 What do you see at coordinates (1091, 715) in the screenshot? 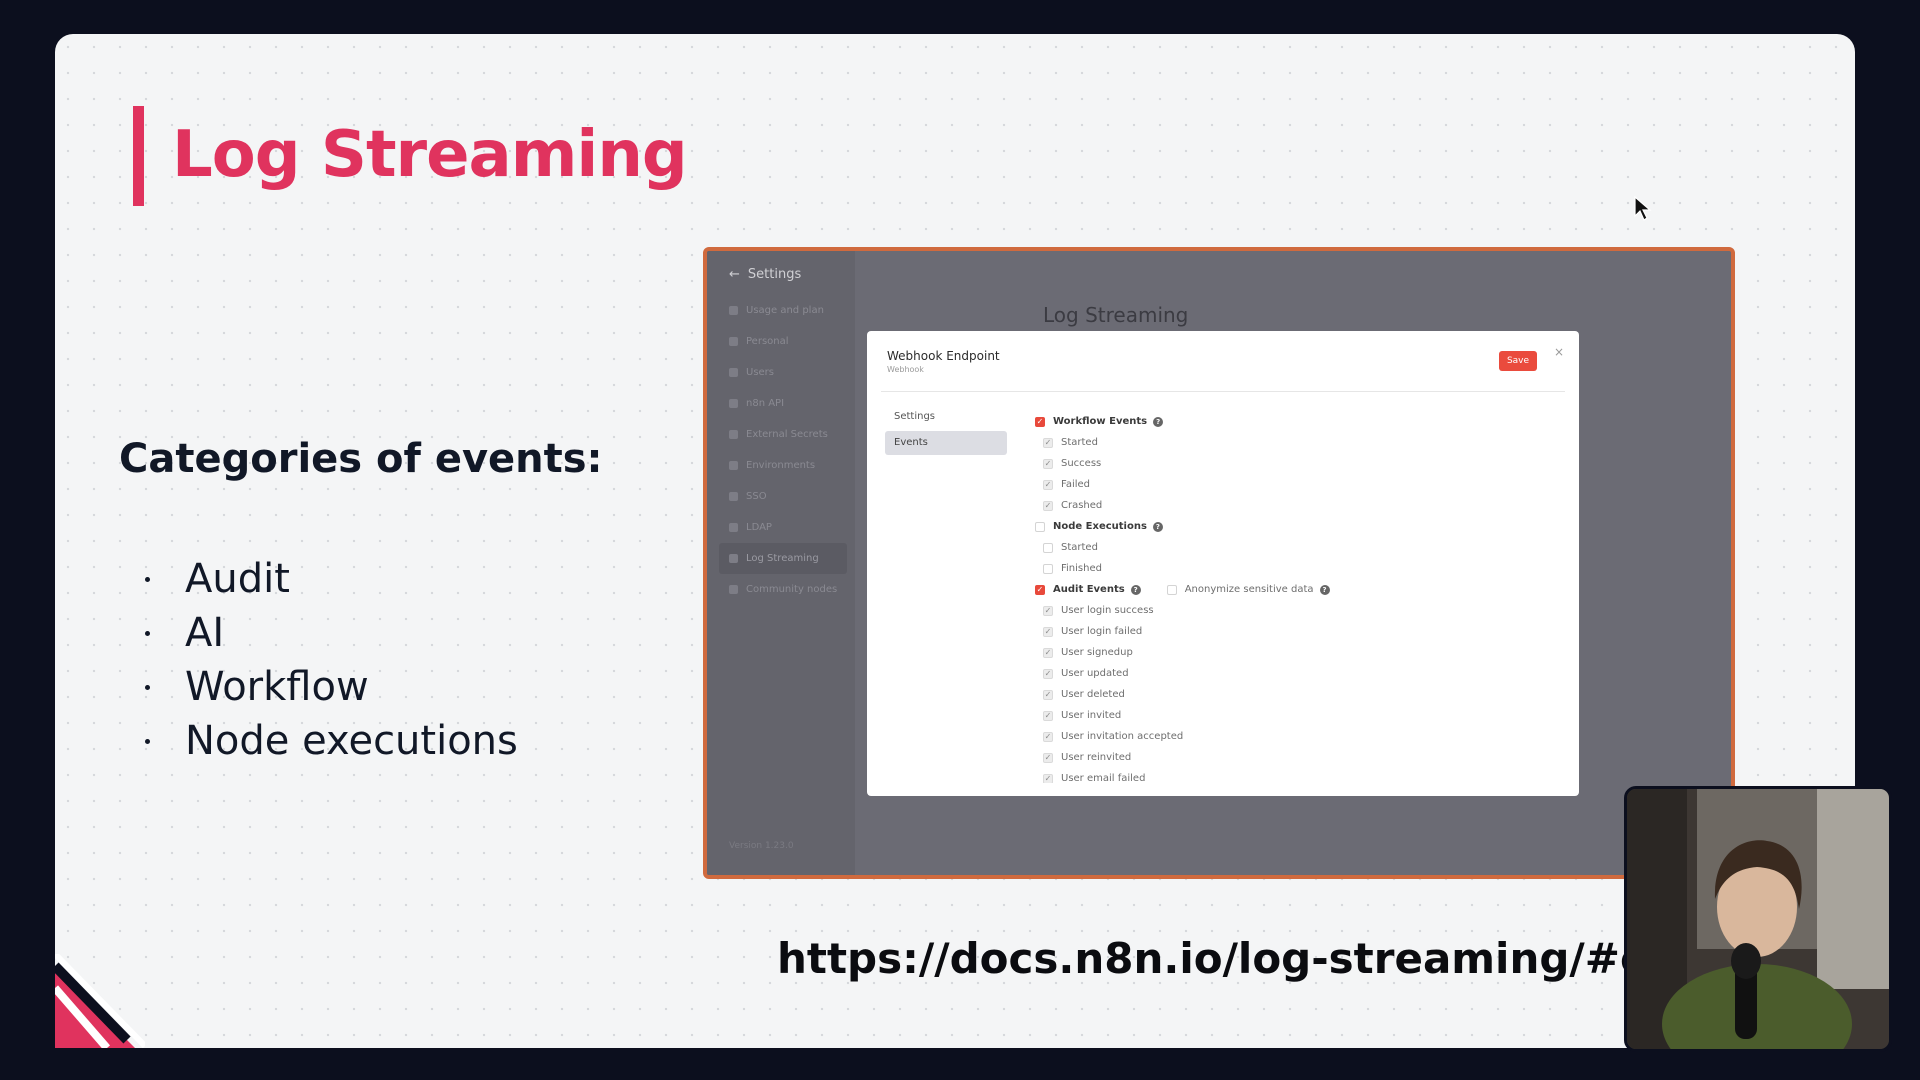
I see `event-label: User invited` at bounding box center [1091, 715].